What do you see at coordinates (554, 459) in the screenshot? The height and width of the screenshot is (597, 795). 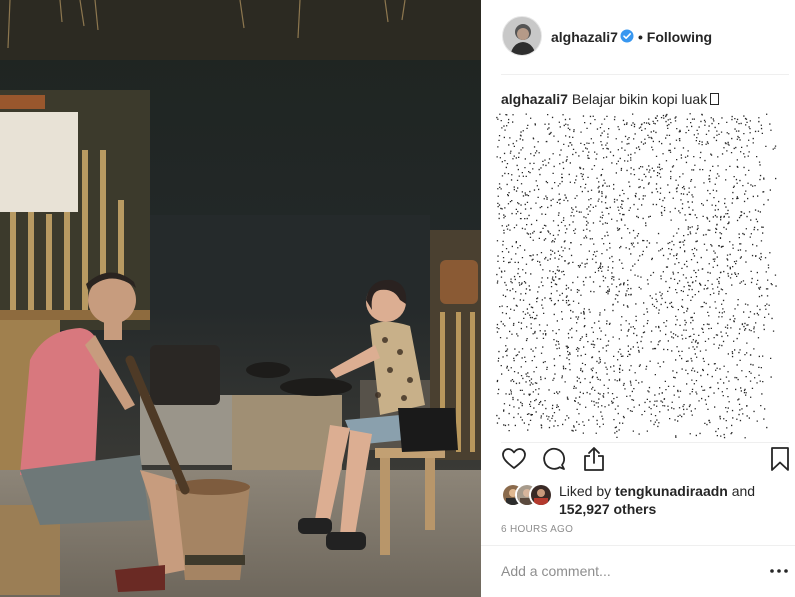 I see `comment-bubble-icon` at bounding box center [554, 459].